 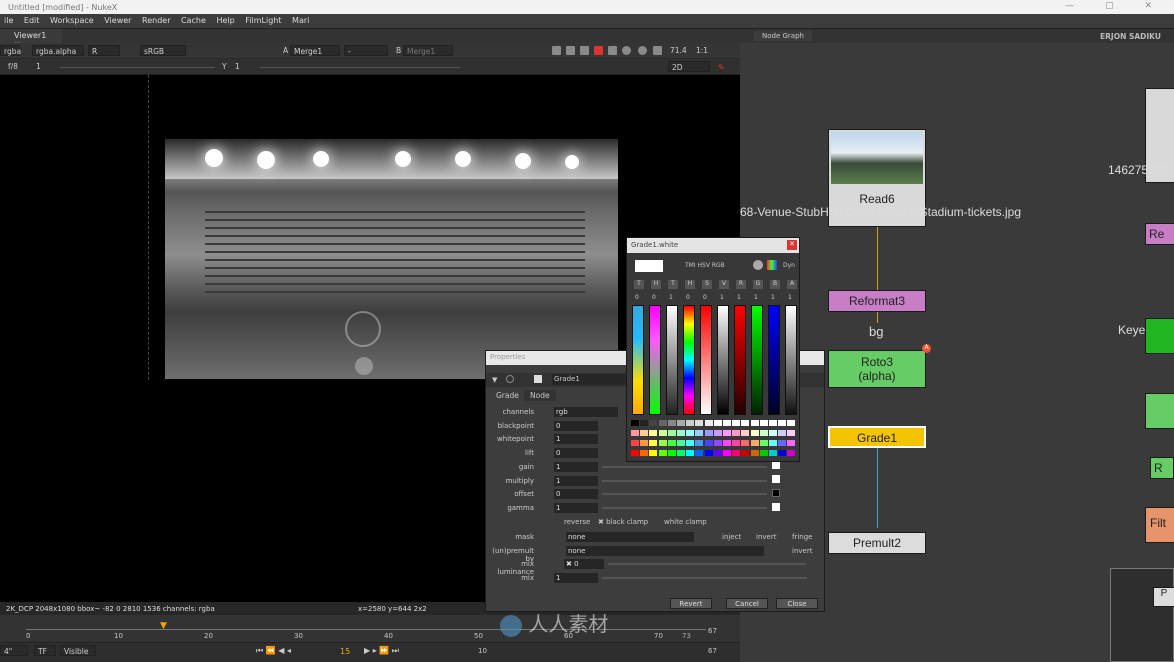 I want to click on menu-cache: Cache, so click(x=193, y=20).